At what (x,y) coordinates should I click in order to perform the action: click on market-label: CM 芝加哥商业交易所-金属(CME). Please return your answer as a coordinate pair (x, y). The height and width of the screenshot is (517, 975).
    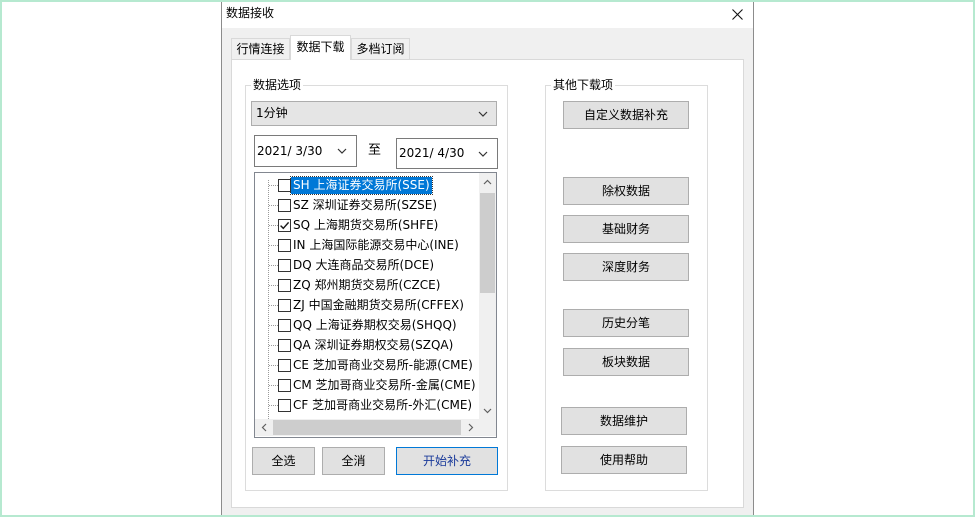
    Looking at the image, I should click on (384, 385).